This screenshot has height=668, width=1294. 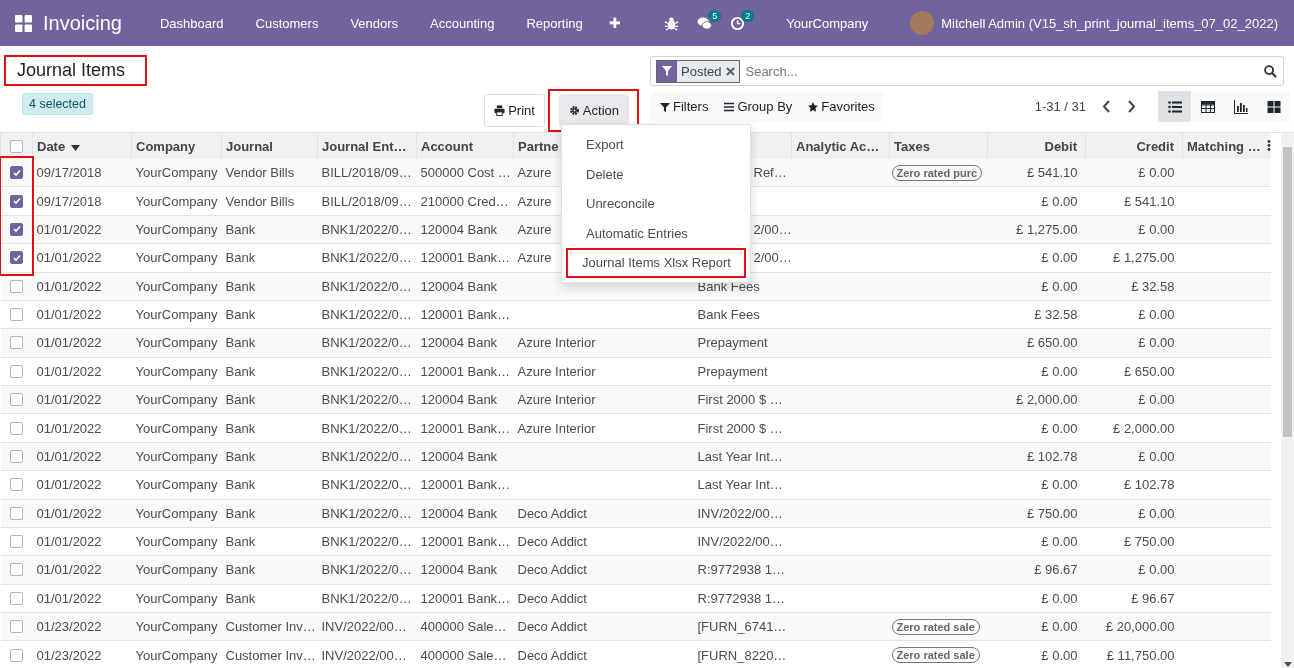 I want to click on grid-view-icon, so click(x=1273, y=106).